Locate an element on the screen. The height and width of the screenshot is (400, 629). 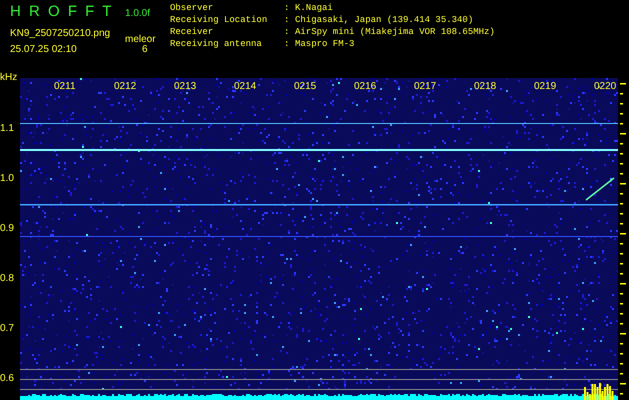
version-label: 1.0.0f is located at coordinates (137, 13).